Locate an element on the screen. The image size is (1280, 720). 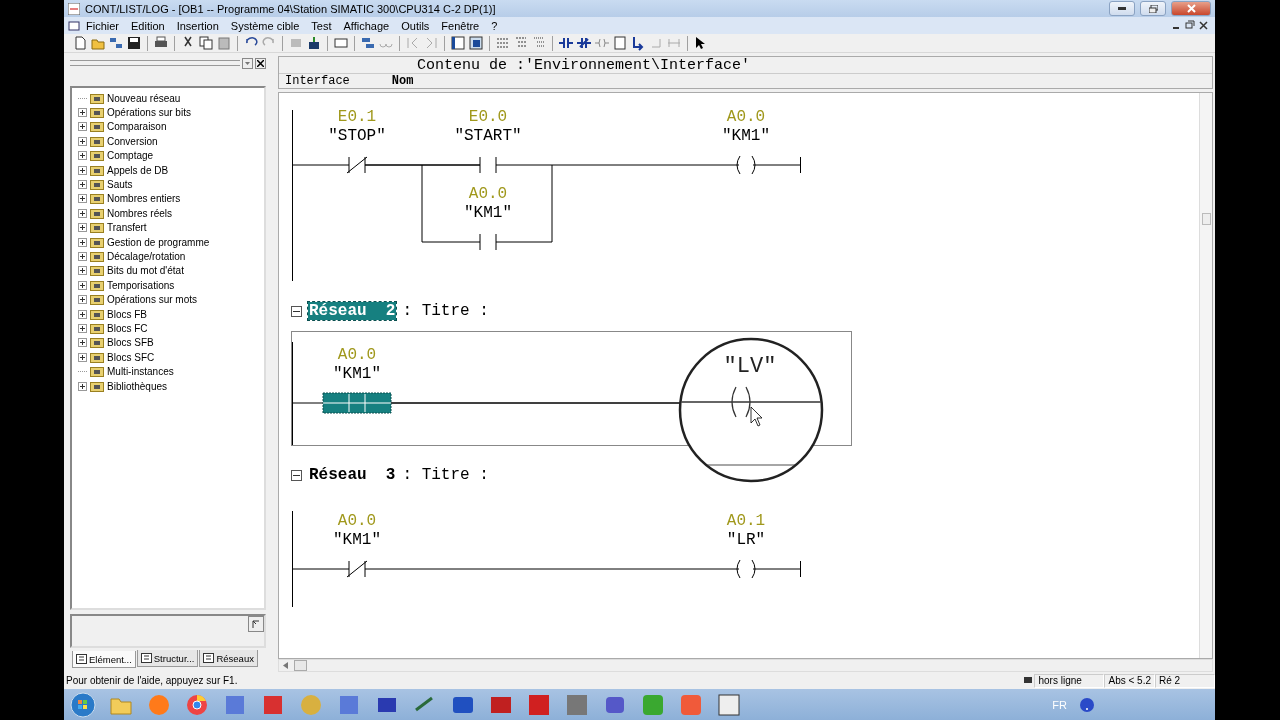
tree-item: Blocs SFC is located at coordinates (131, 357).